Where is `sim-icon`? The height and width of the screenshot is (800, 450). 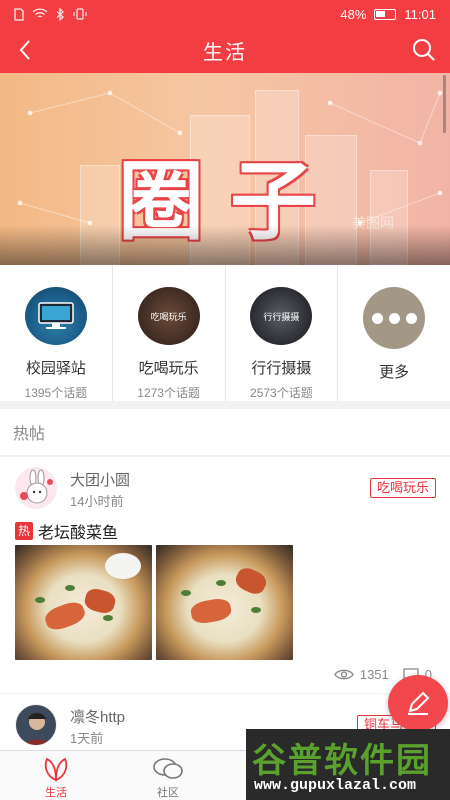 sim-icon is located at coordinates (19, 14).